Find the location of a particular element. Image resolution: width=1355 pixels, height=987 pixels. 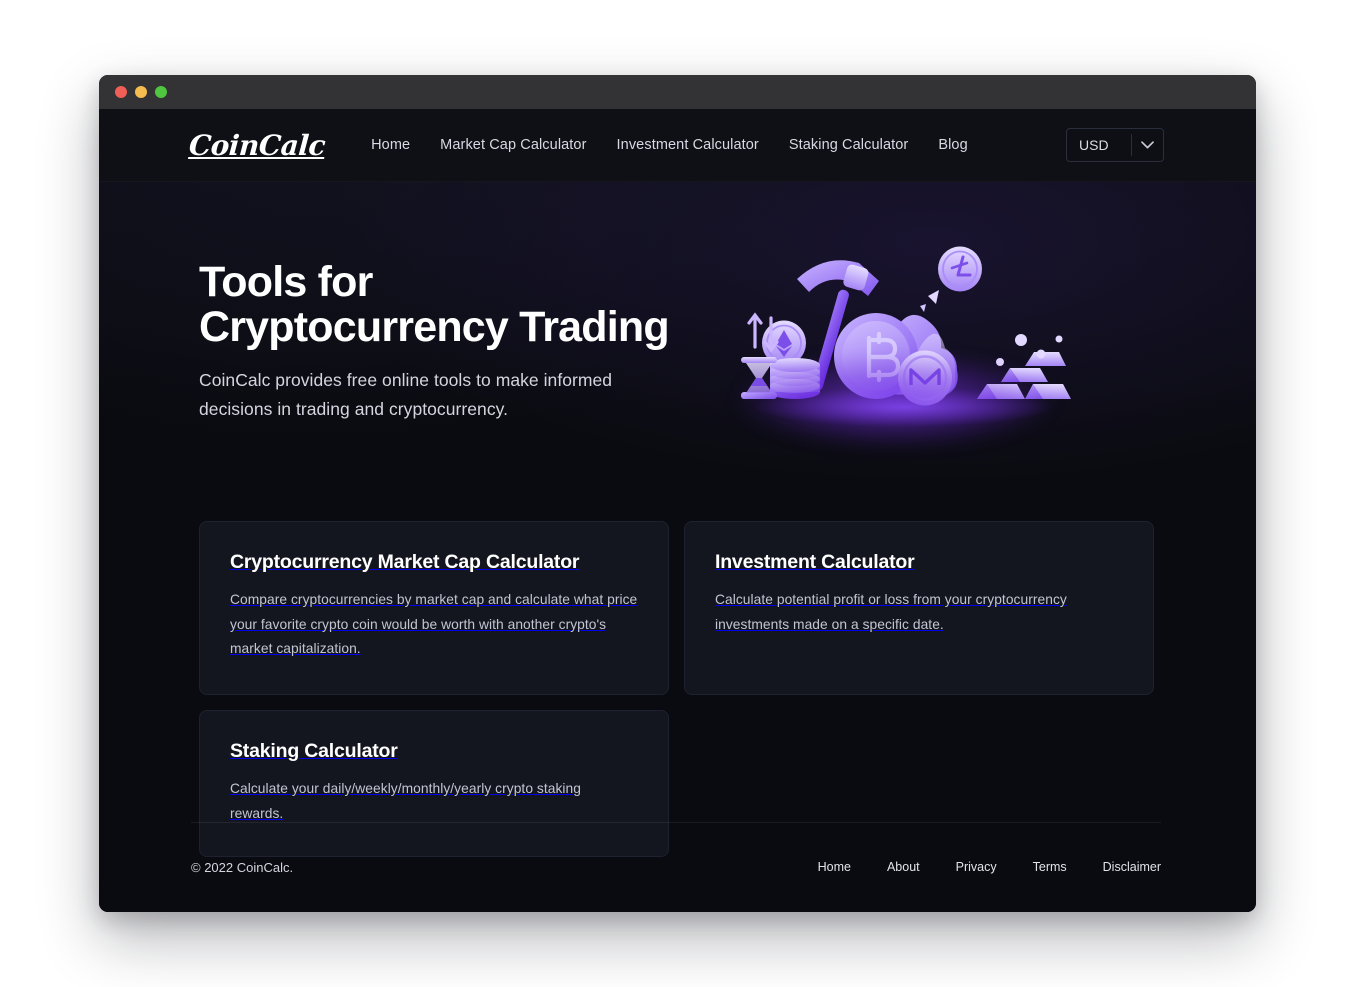

chevron-down-icon is located at coordinates (1147, 145).